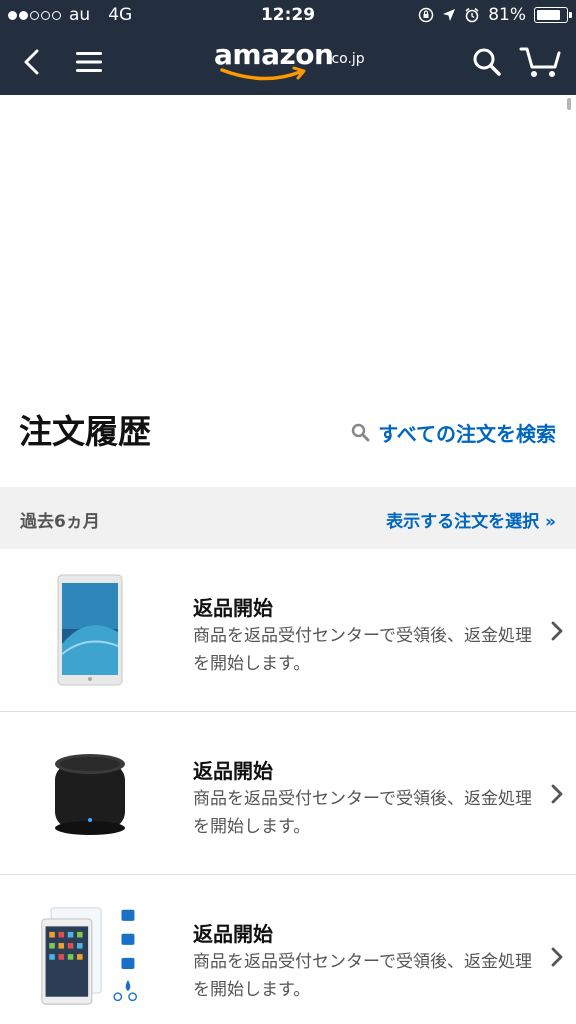  Describe the element at coordinates (346, 59) in the screenshot. I see `logo-domain: .co.jp` at that location.